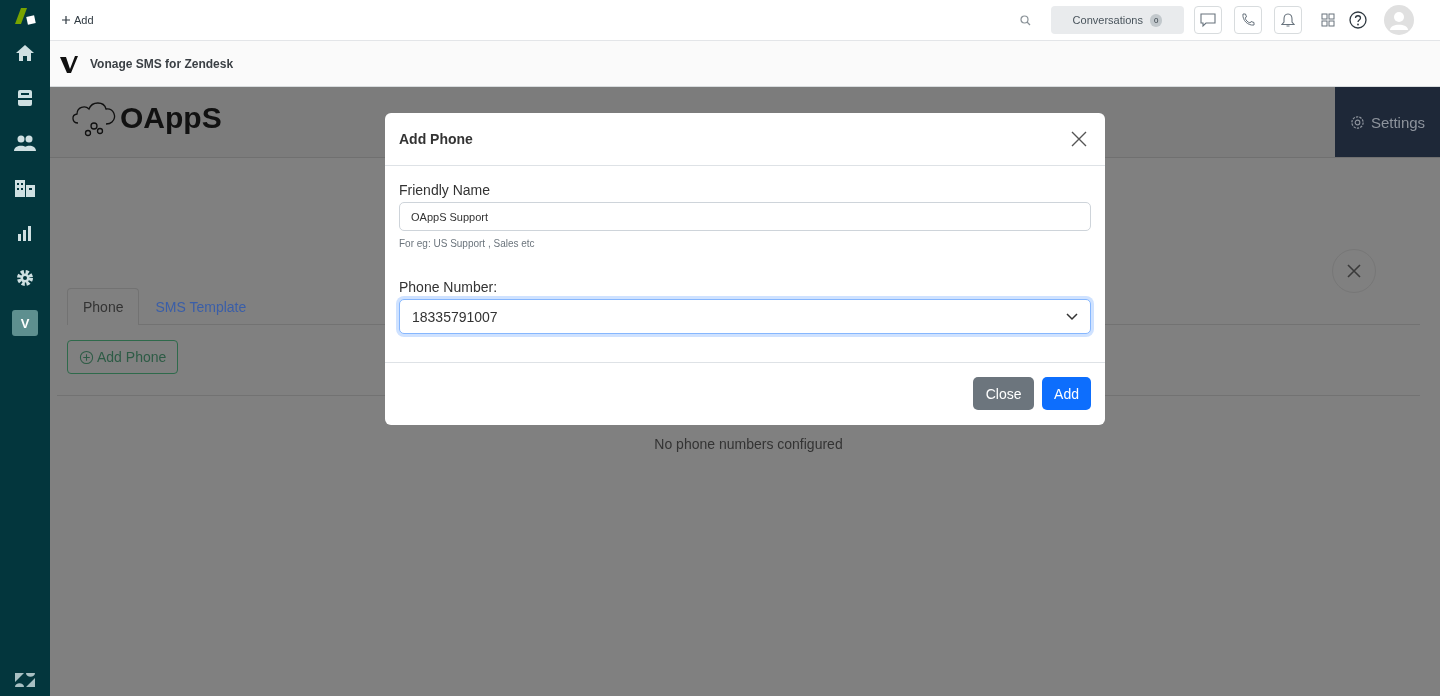  Describe the element at coordinates (1072, 316) in the screenshot. I see `chevron-down-icon` at that location.